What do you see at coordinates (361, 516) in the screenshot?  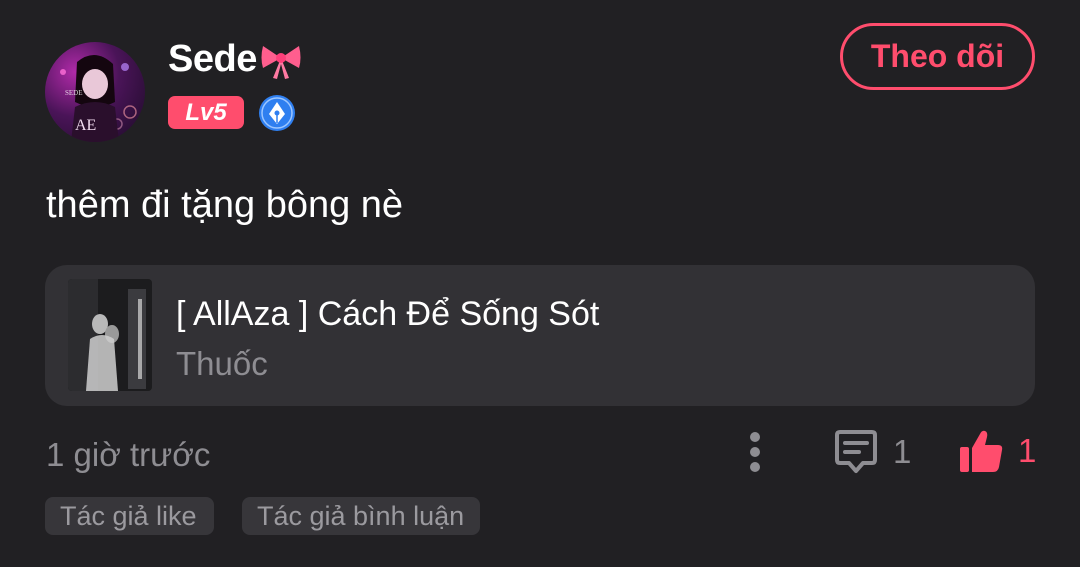 I see `tag-author-comment: Tác giả bình luận` at bounding box center [361, 516].